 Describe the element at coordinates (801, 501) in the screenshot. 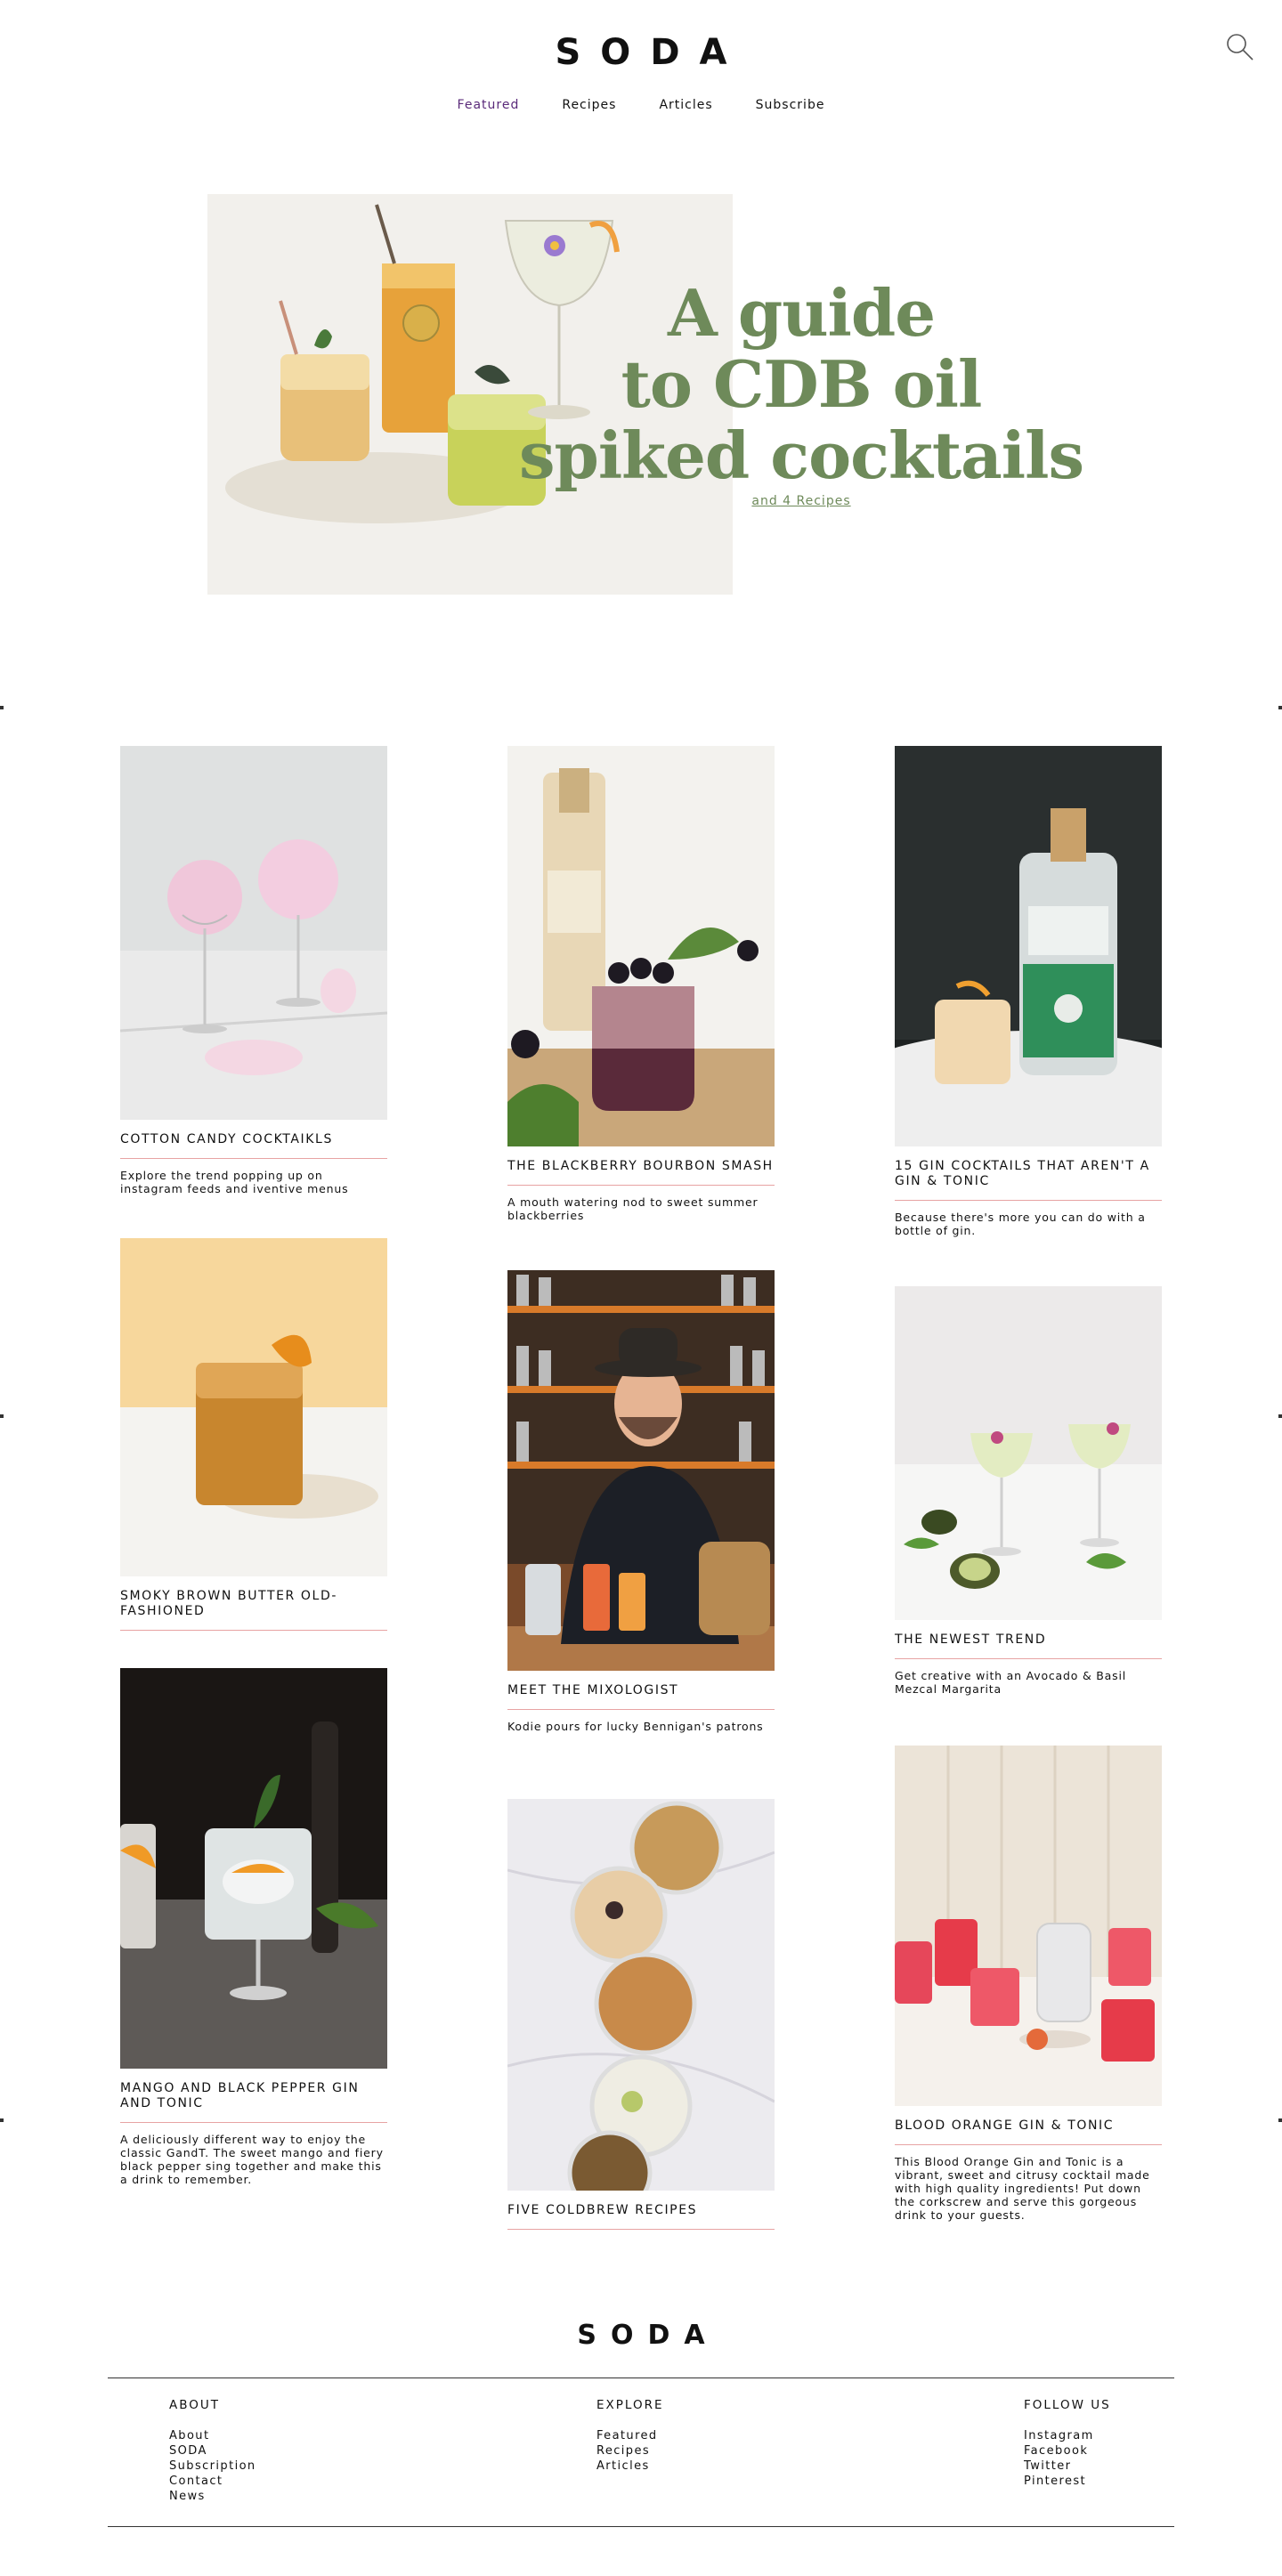

I see `hero-recipes-link: and 4 Recipes` at that location.